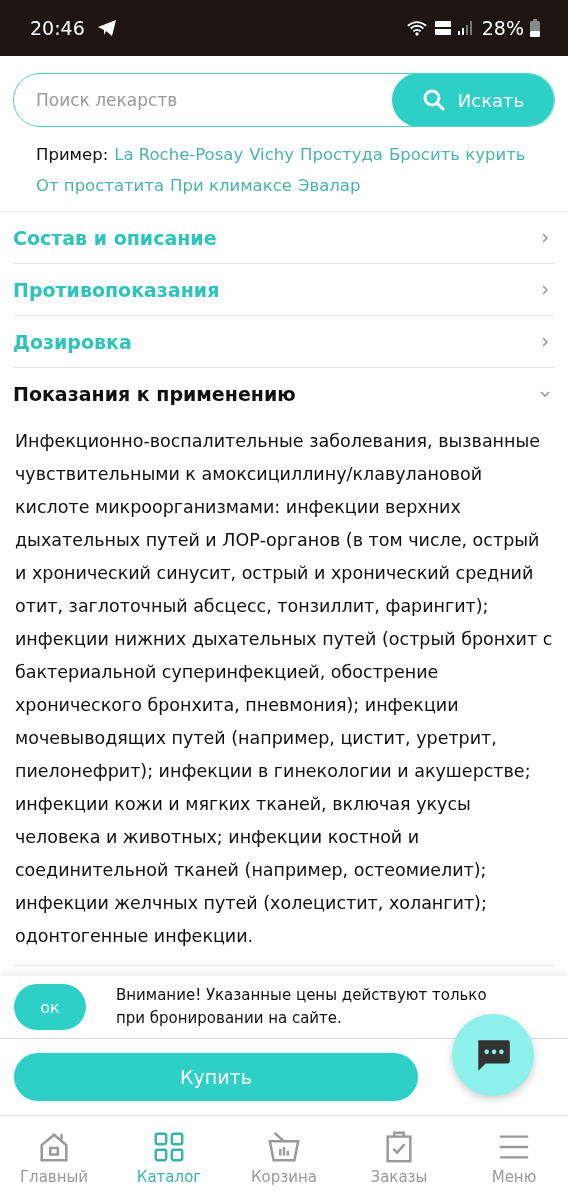  Describe the element at coordinates (57, 28) in the screenshot. I see `status-time: 20:46` at that location.